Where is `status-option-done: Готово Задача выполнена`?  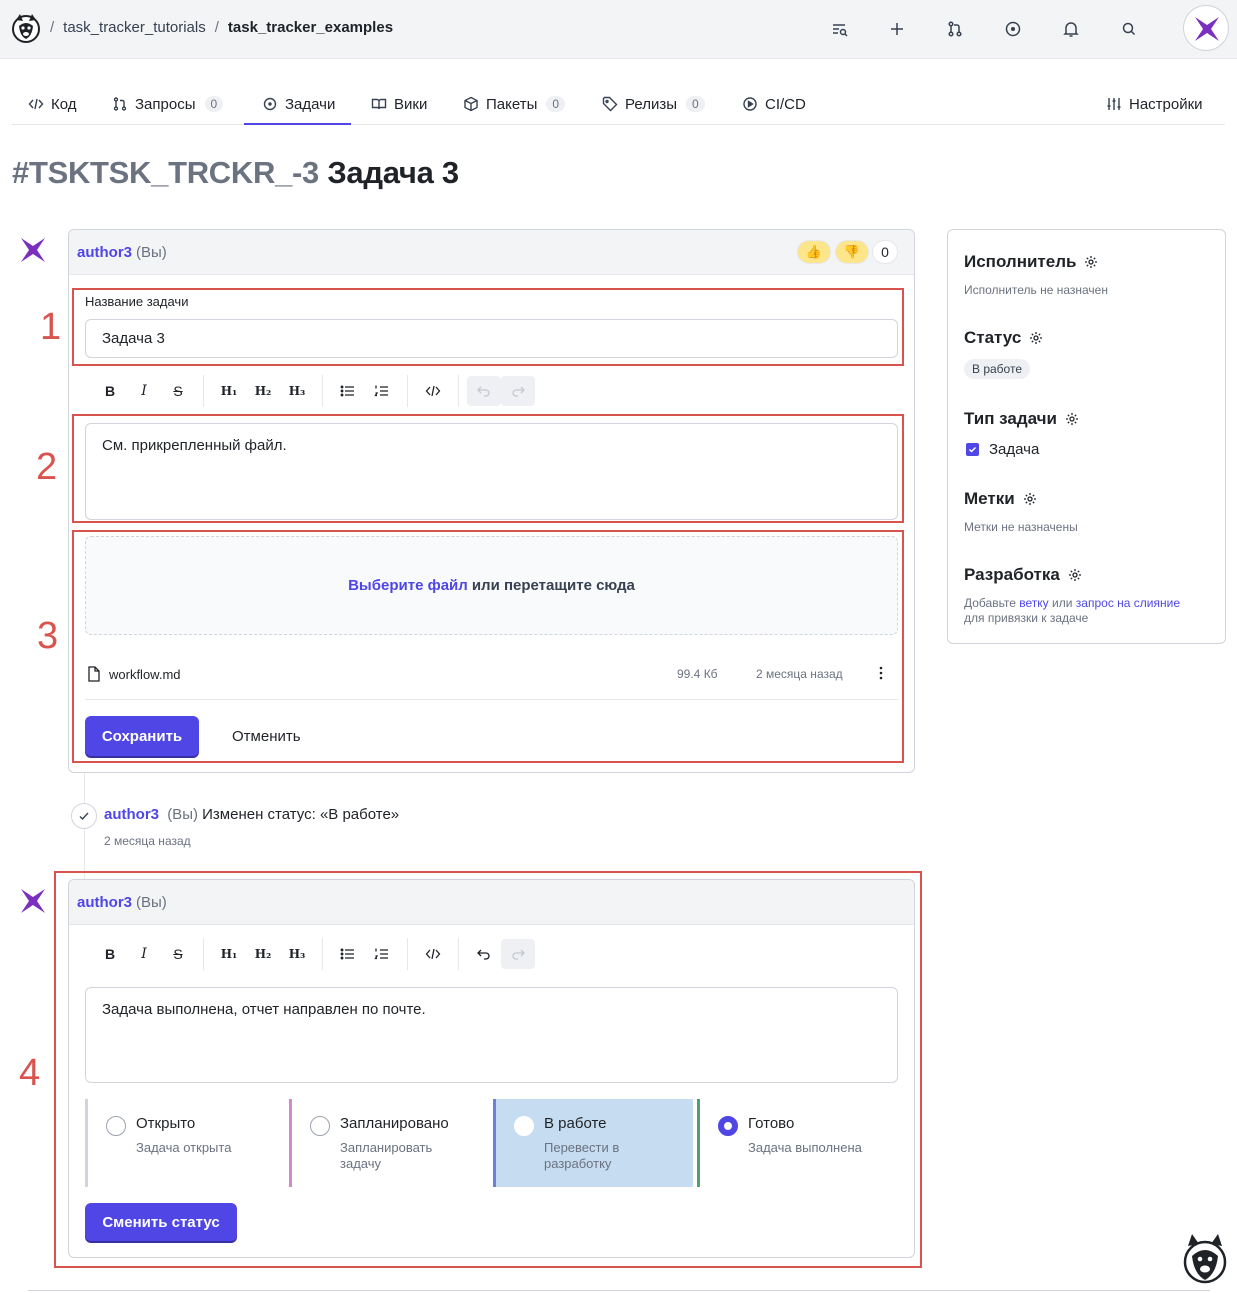 status-option-done: Готово Задача выполнена is located at coordinates (797, 1143).